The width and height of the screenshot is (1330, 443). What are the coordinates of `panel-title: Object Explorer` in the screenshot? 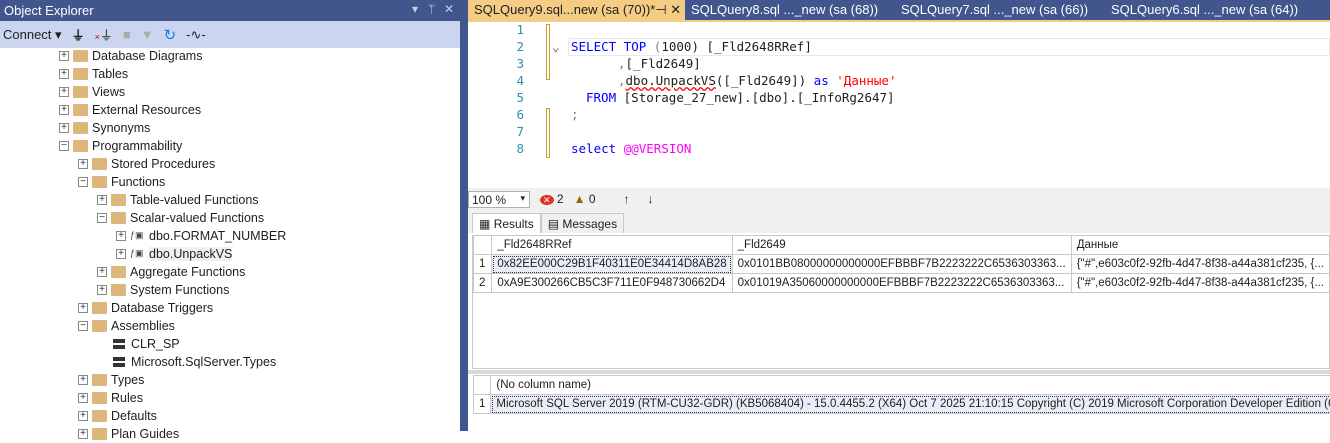 It's located at (49, 10).